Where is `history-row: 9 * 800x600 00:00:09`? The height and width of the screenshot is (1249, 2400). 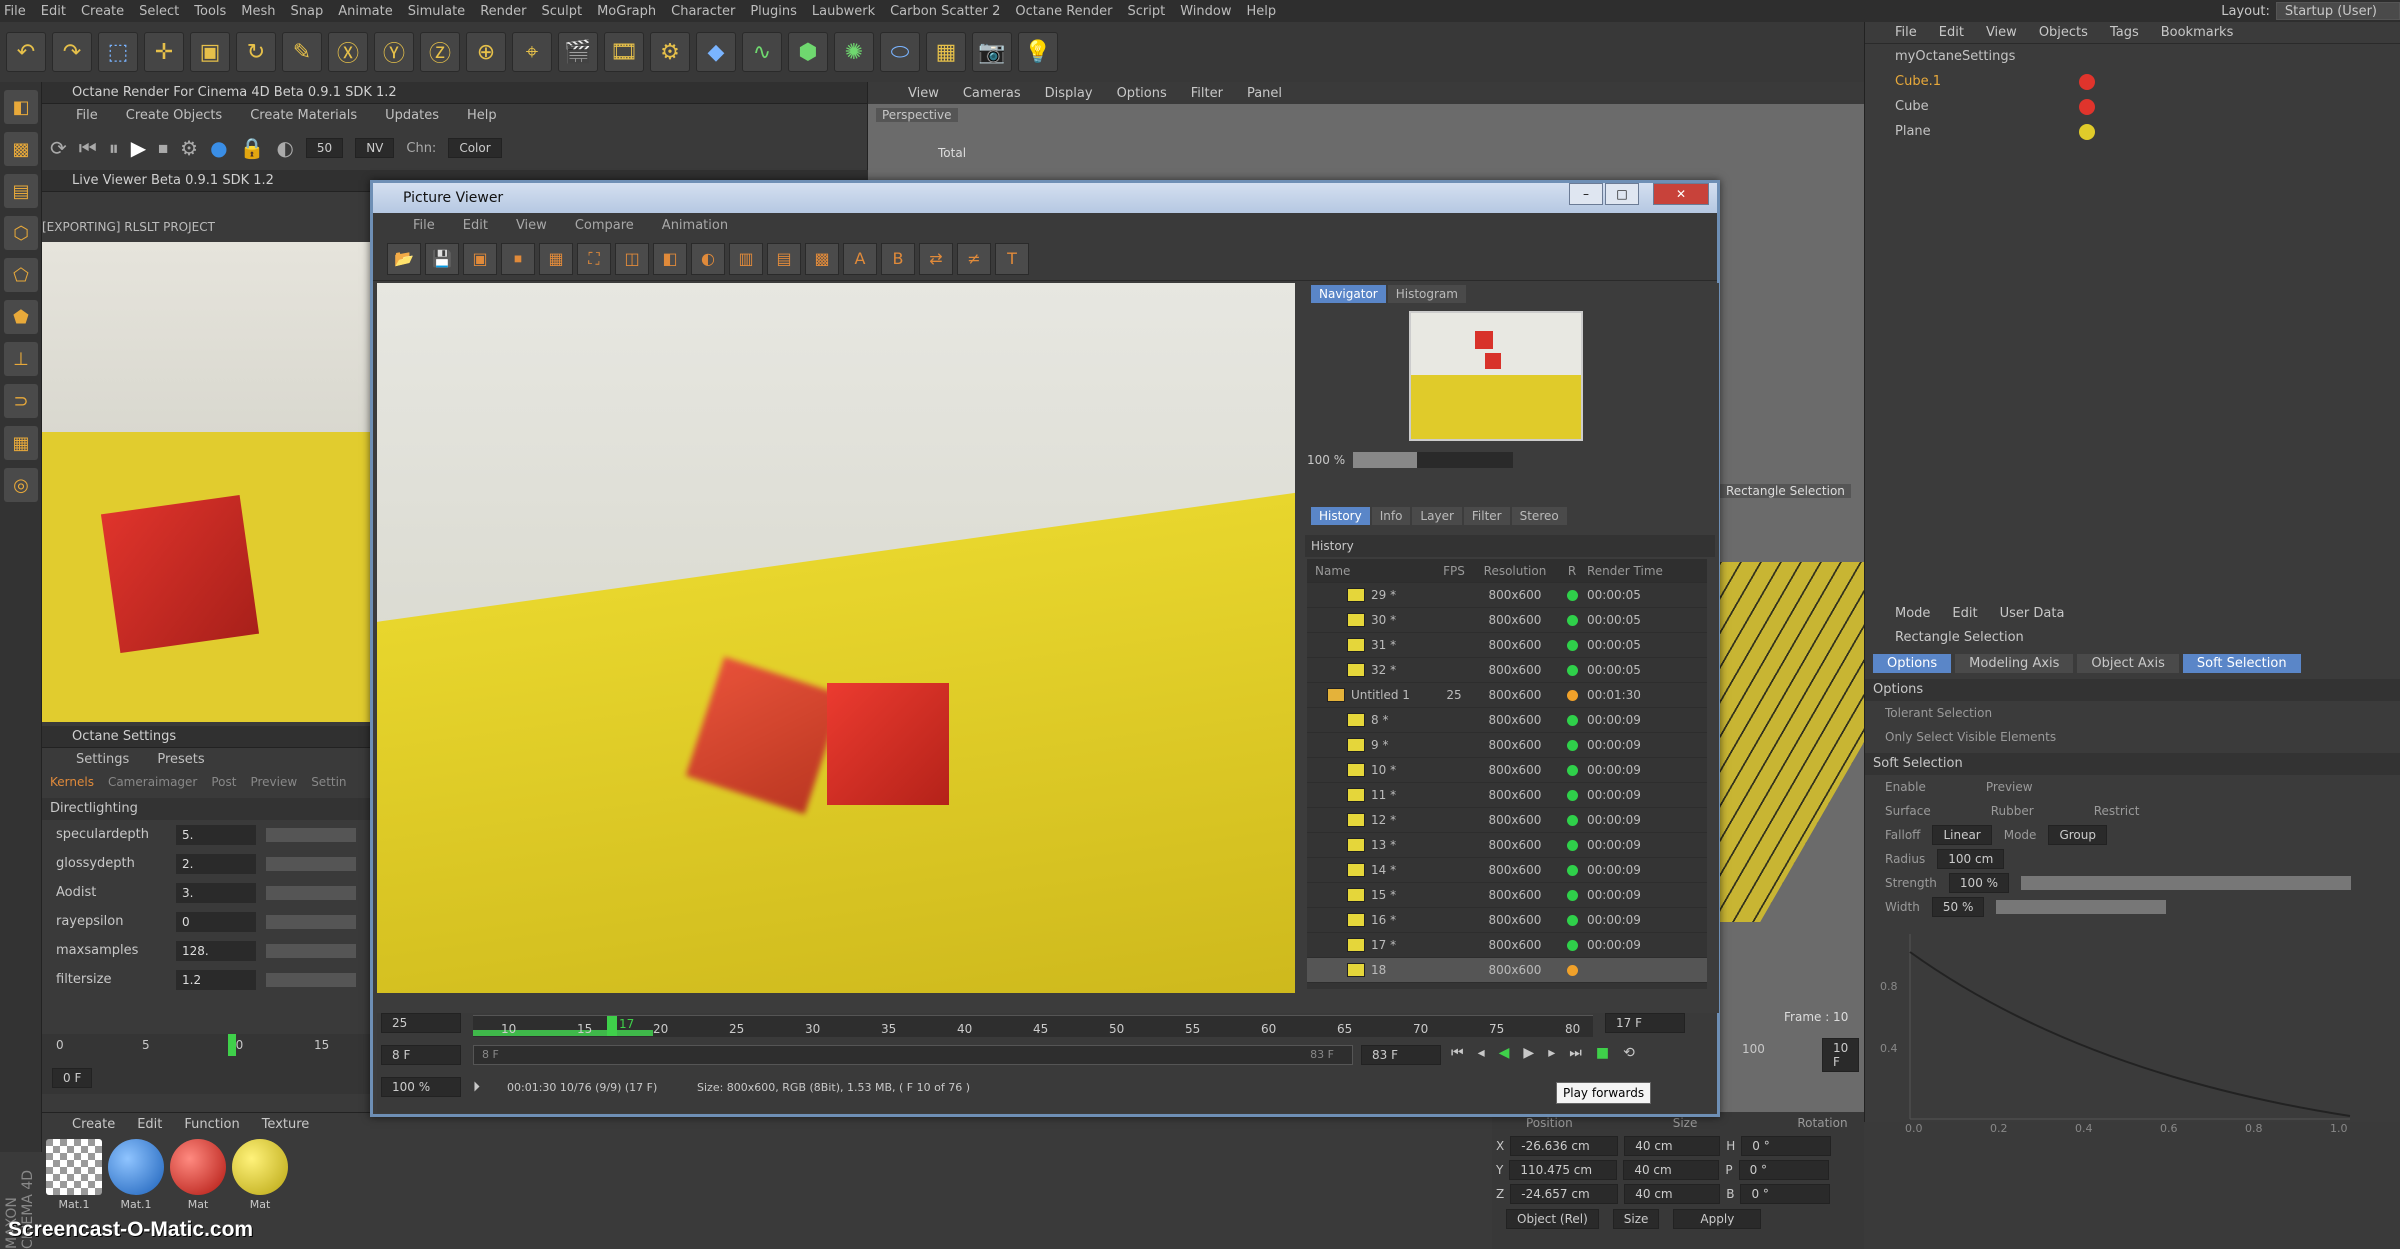
history-row: 9 * 800x600 00:00:09 is located at coordinates (1507, 745).